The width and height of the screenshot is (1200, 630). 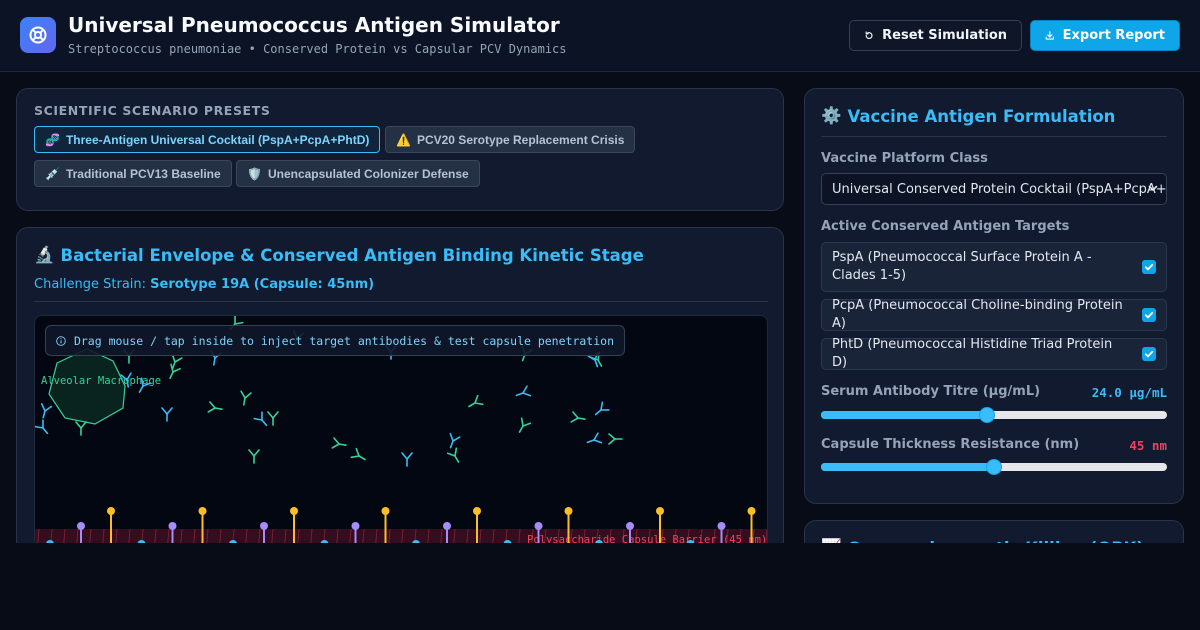 I want to click on antigen-targets-label: Active Conserved Antigen Targets, so click(x=945, y=226).